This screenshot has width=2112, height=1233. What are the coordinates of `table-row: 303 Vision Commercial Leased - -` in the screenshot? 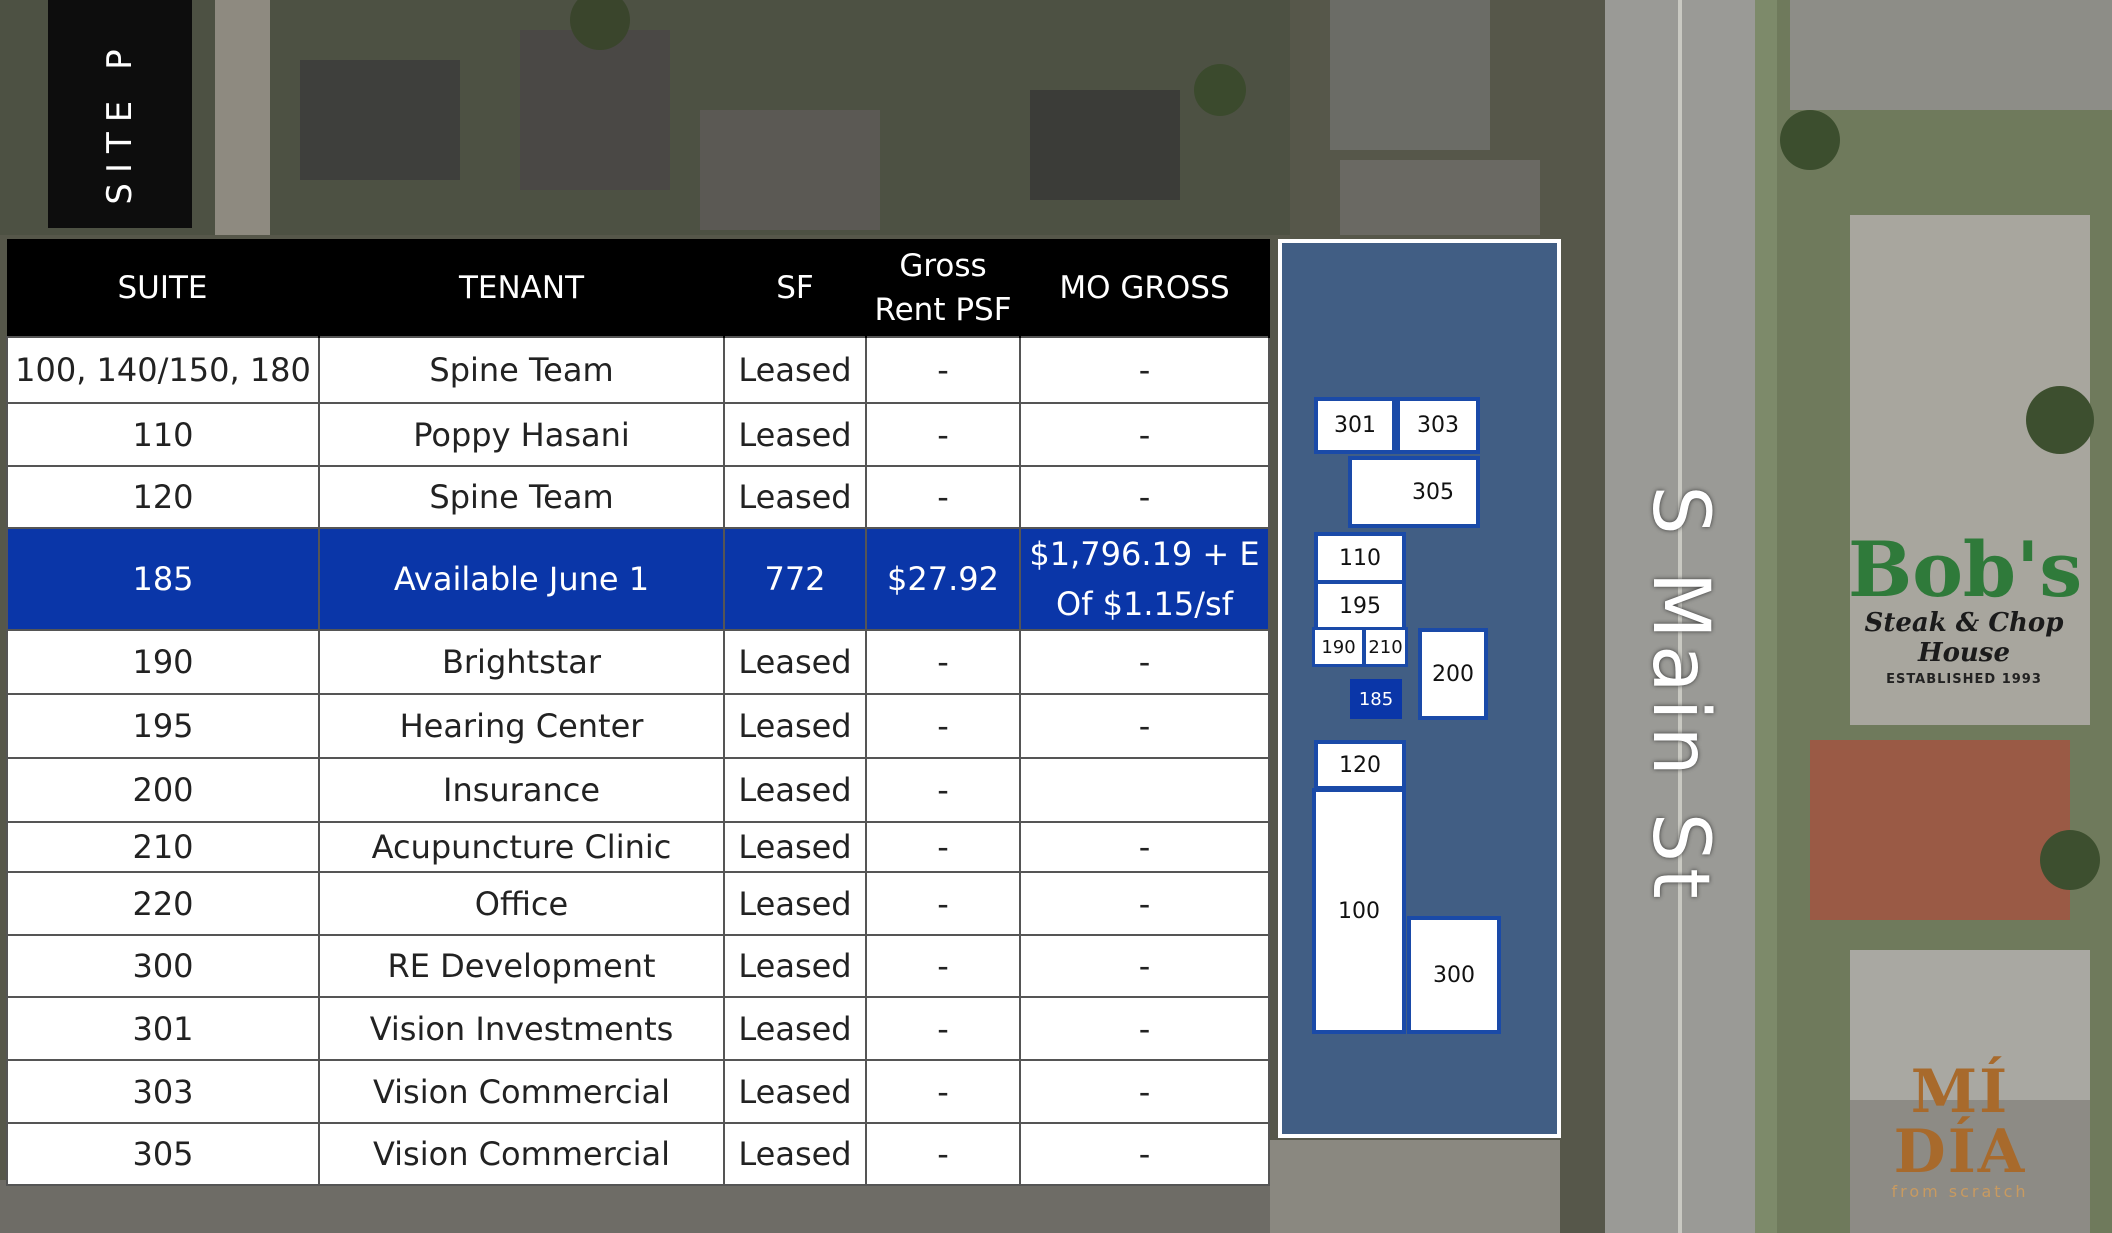 It's located at (638, 1091).